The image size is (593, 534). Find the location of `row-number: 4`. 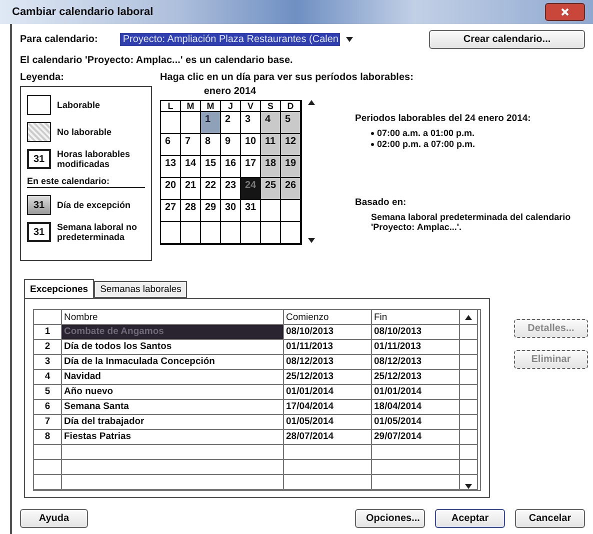

row-number: 4 is located at coordinates (48, 377).